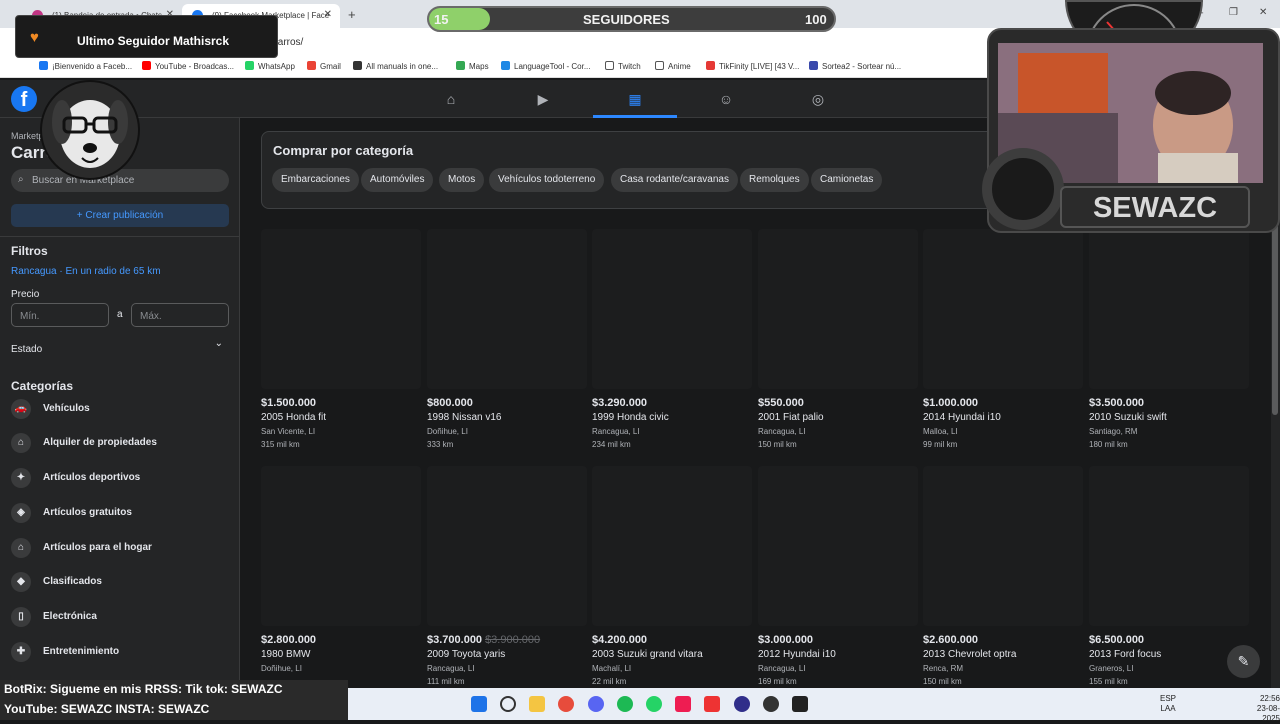  Describe the element at coordinates (940, 444) in the screenshot. I see `listing-mileage: 99 mil km` at that location.